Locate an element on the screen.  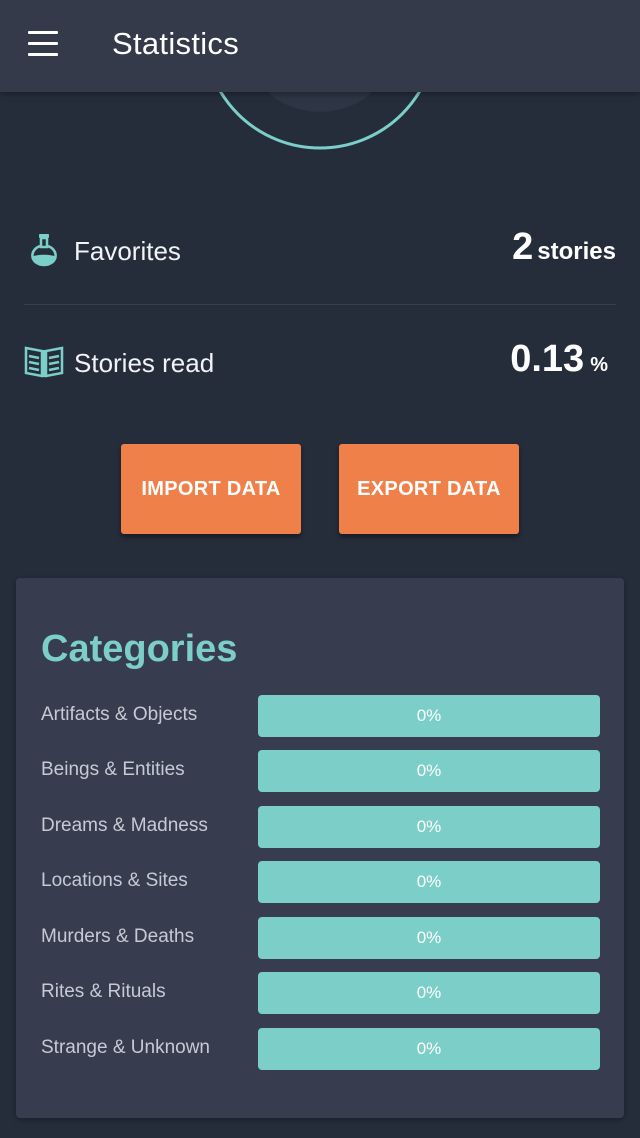
open-book-icon is located at coordinates (44, 362).